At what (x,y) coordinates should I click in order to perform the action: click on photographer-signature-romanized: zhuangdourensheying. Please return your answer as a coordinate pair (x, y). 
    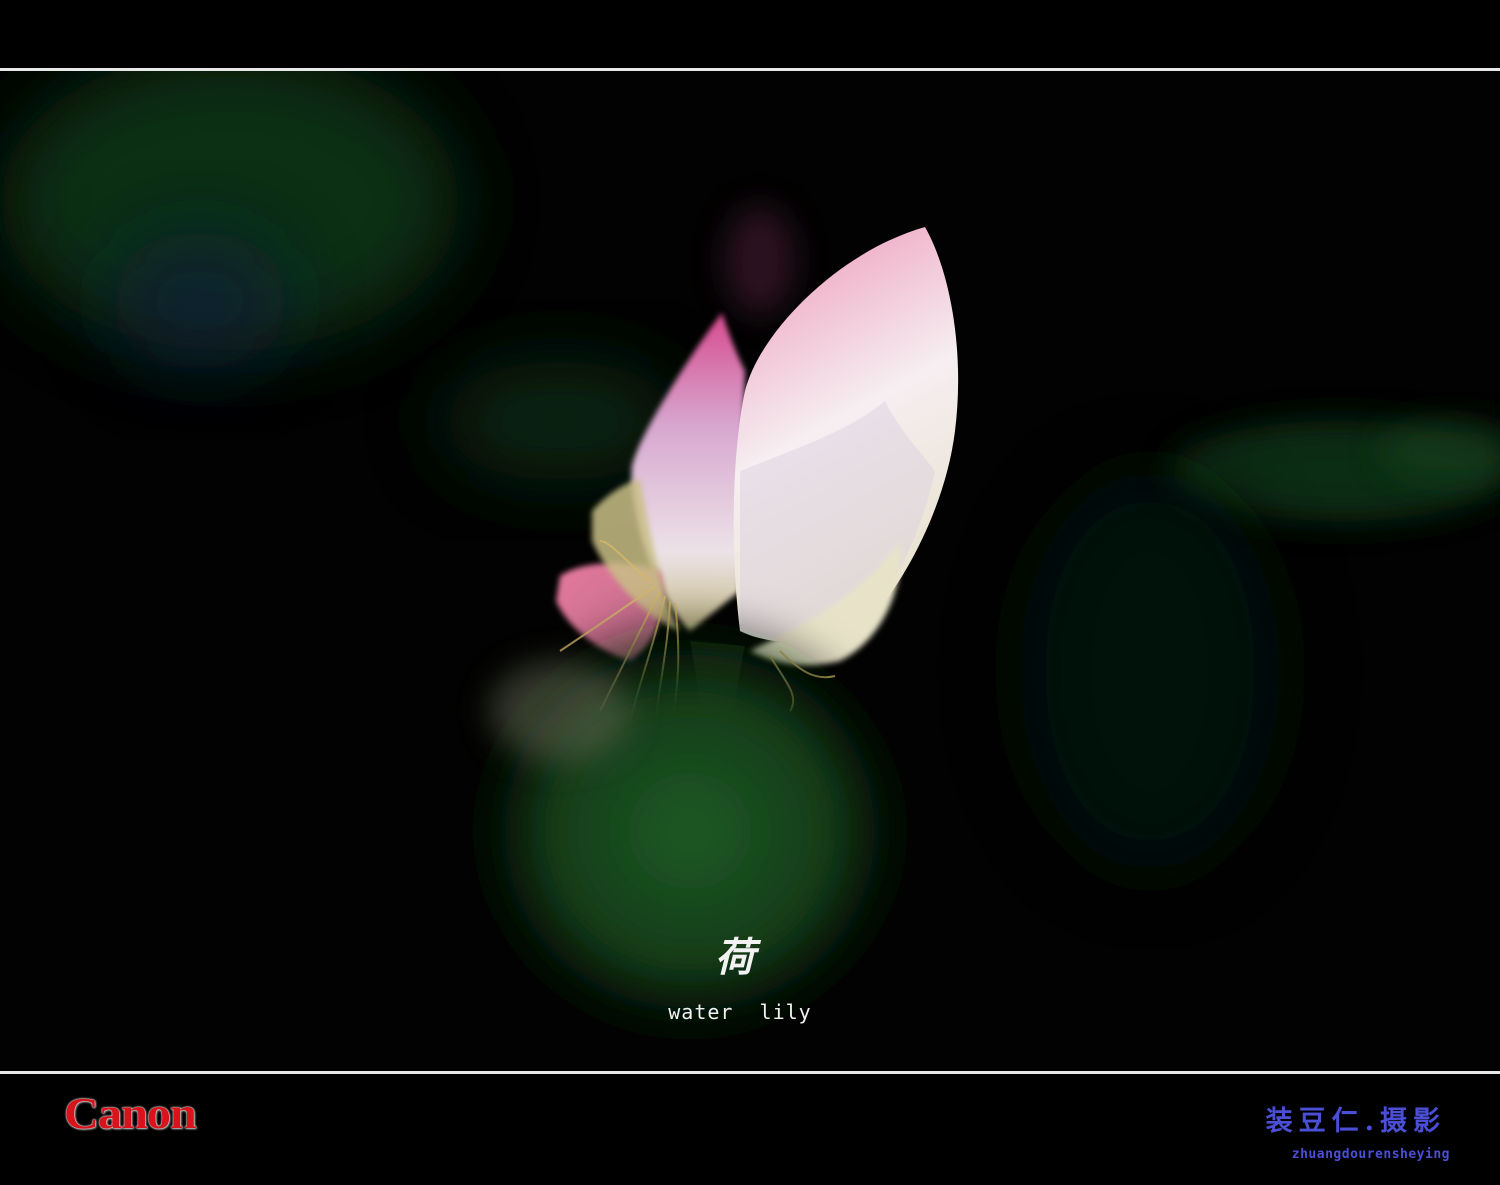
    Looking at the image, I should click on (1370, 1154).